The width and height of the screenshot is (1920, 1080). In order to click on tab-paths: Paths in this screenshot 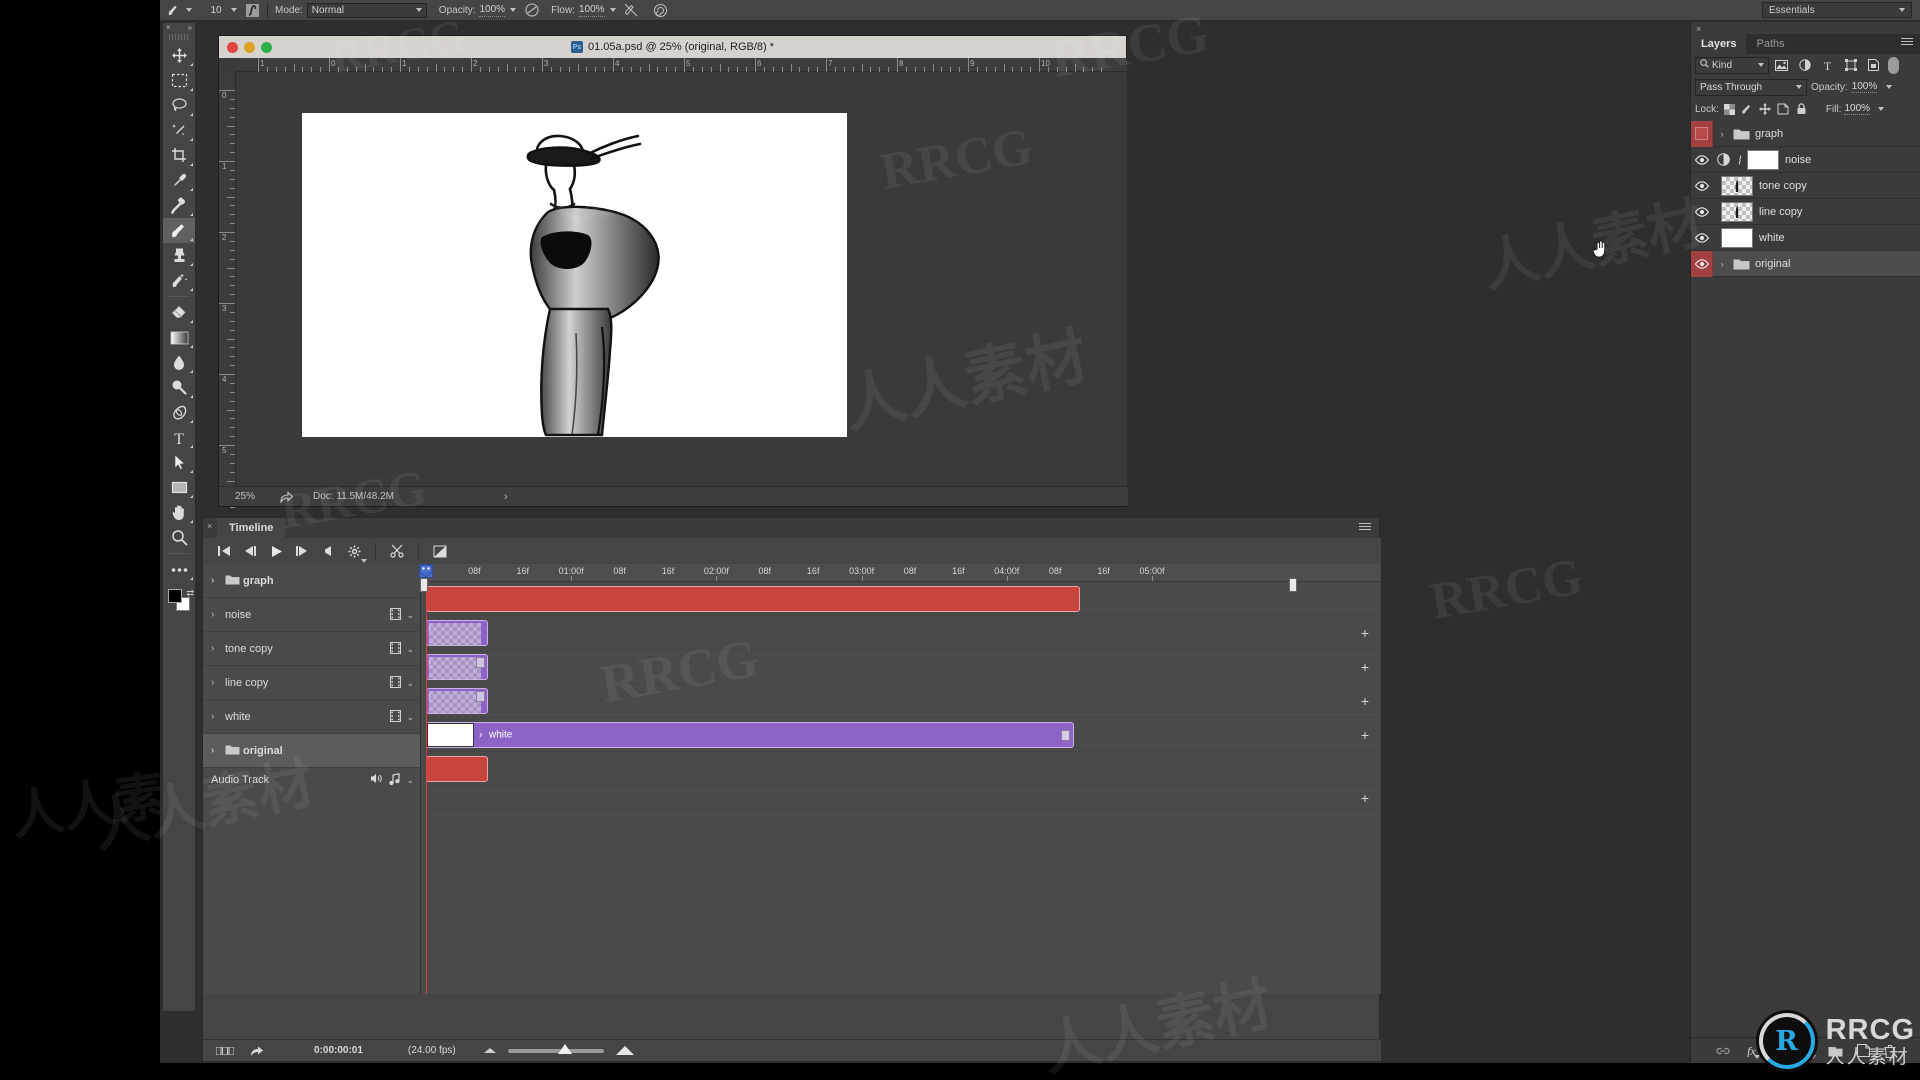, I will do `click(1770, 44)`.